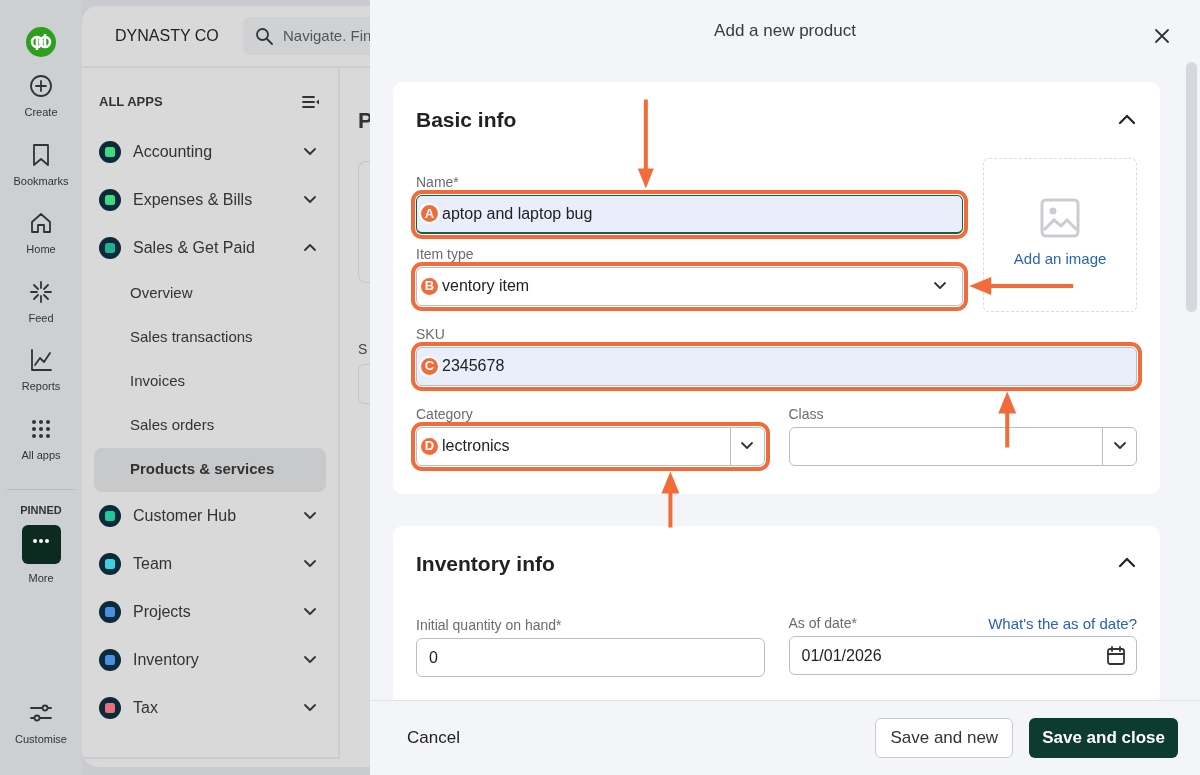 Image resolution: width=1200 pixels, height=775 pixels. What do you see at coordinates (41, 112) in the screenshot?
I see `rail-label: Create` at bounding box center [41, 112].